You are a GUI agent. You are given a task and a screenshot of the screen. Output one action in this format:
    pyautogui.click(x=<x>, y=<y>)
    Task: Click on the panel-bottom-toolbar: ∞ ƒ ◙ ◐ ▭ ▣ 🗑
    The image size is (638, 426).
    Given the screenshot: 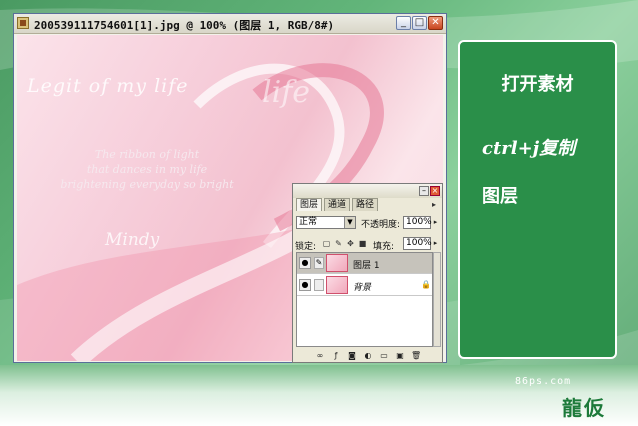 What is the action you would take?
    pyautogui.click(x=367, y=355)
    